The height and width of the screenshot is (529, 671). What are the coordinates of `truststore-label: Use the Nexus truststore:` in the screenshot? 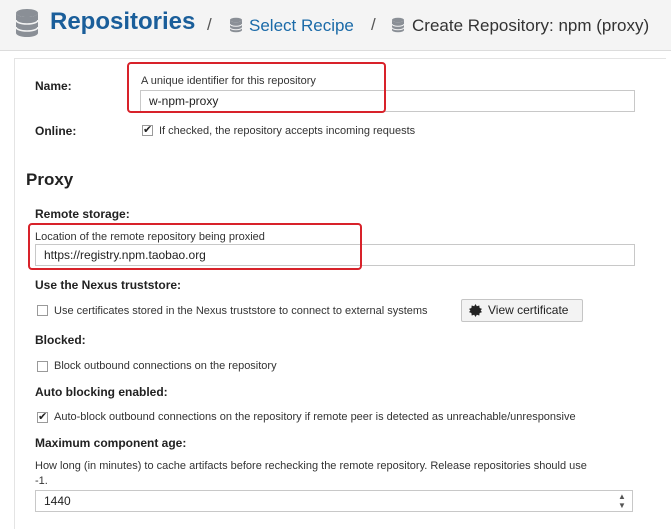 It's located at (108, 285).